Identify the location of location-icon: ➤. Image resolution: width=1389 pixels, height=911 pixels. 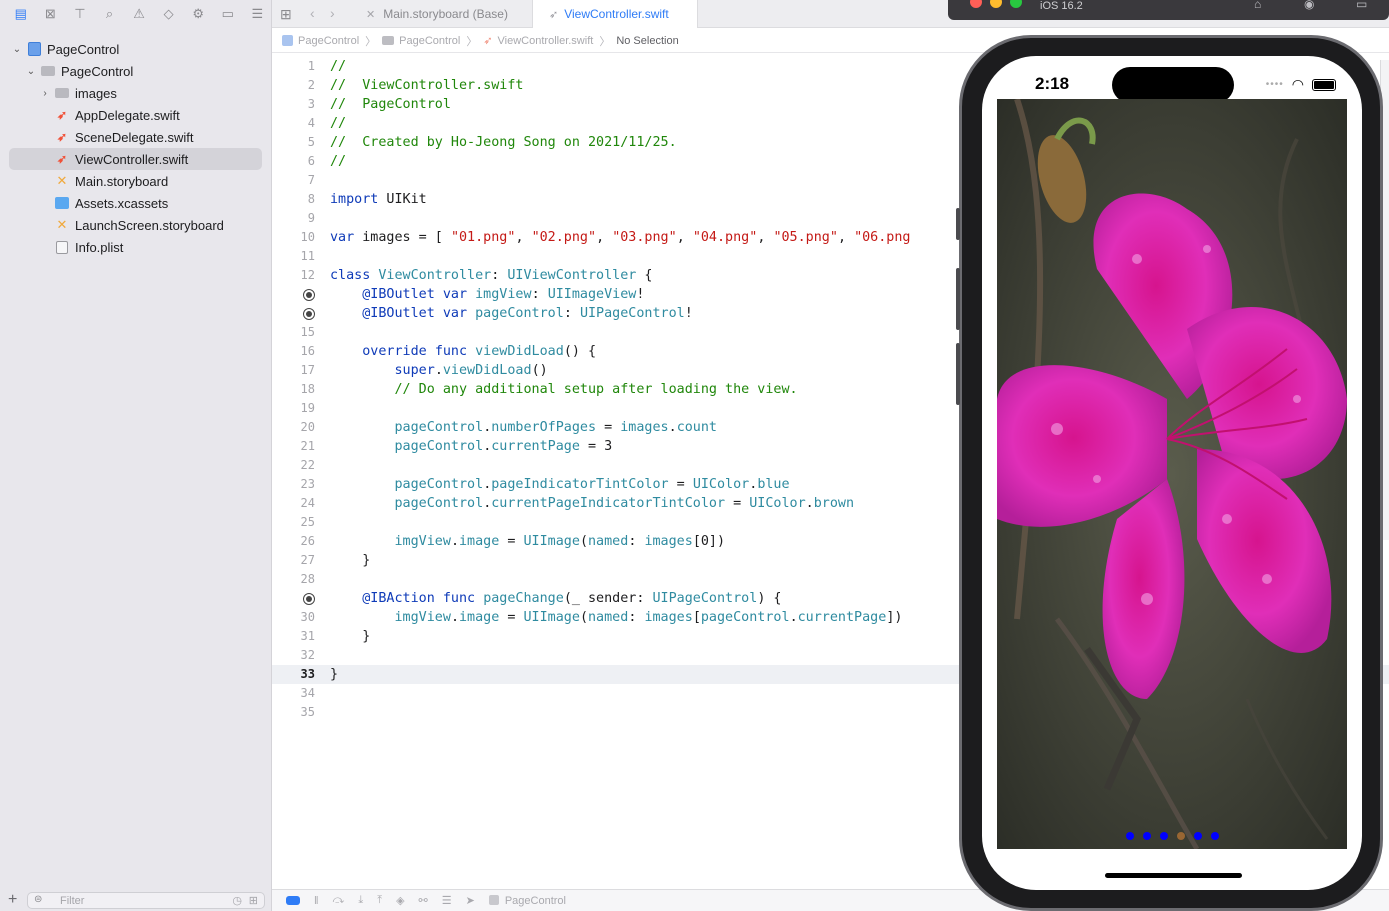
(470, 900).